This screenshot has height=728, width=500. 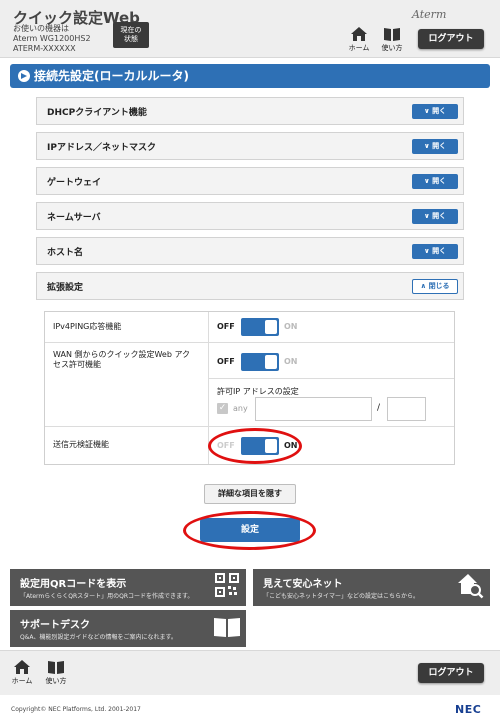 What do you see at coordinates (250, 146) in the screenshot?
I see `accordion-ip-netmask: IPアドレス／ネットマスク ∨ 開く` at bounding box center [250, 146].